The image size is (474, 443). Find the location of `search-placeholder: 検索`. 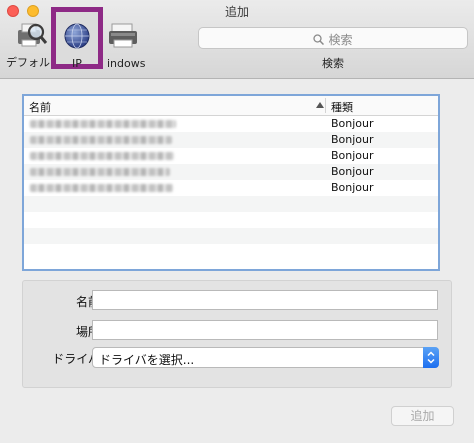

search-placeholder: 検索 is located at coordinates (340, 40).